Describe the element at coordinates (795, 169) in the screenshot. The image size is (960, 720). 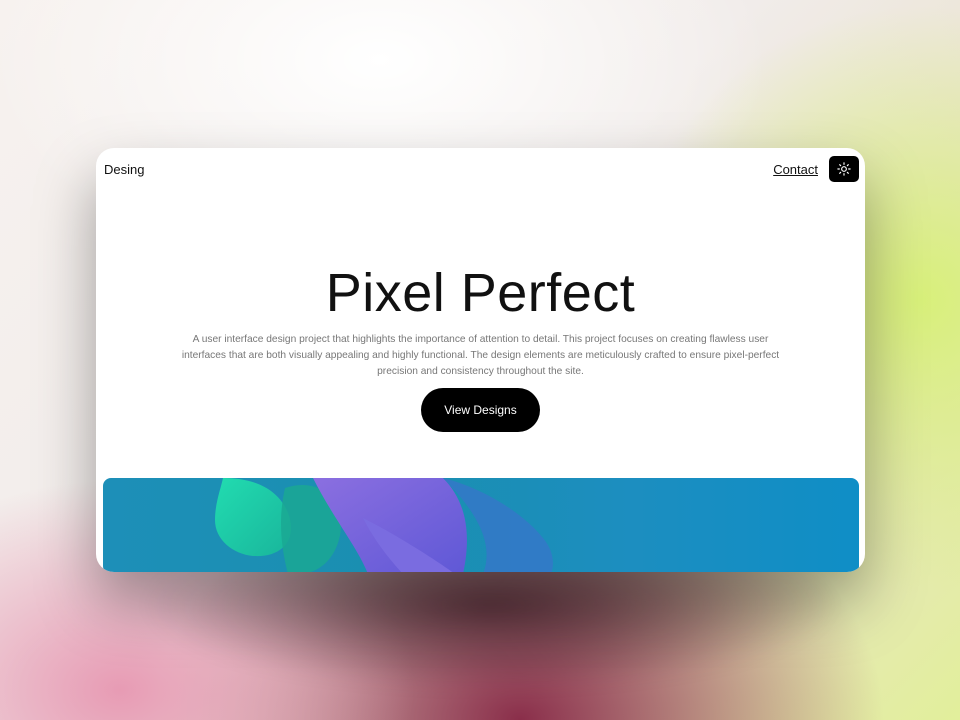
I see `contact-link: Contact` at that location.